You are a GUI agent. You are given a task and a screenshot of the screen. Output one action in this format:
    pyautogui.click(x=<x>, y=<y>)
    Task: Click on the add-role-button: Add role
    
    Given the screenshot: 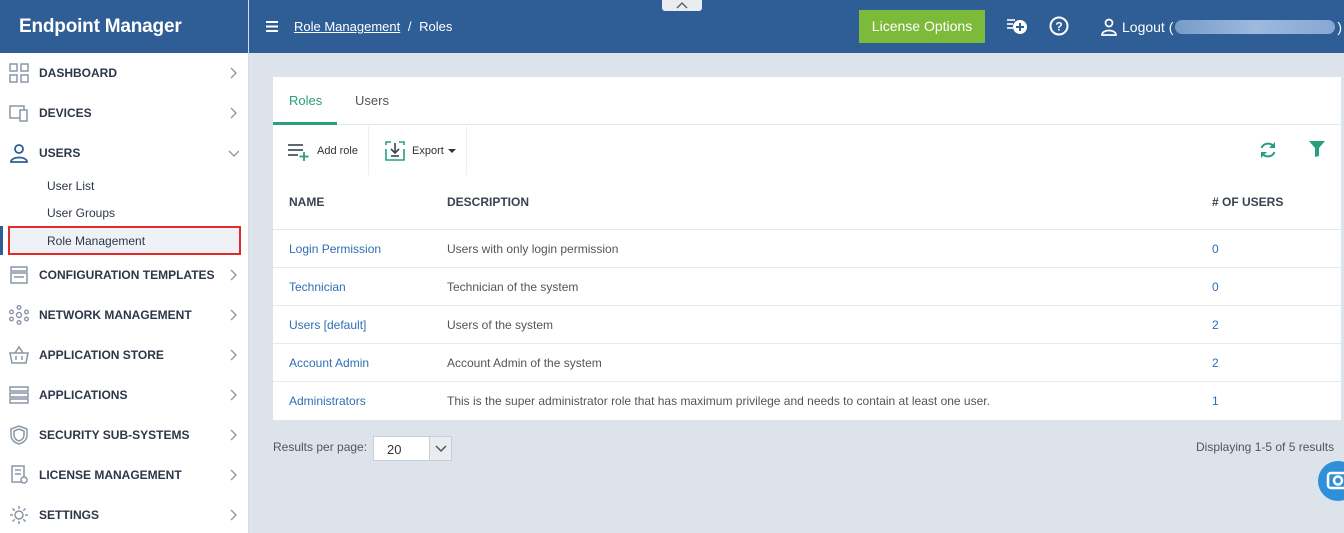 What is the action you would take?
    pyautogui.click(x=322, y=150)
    